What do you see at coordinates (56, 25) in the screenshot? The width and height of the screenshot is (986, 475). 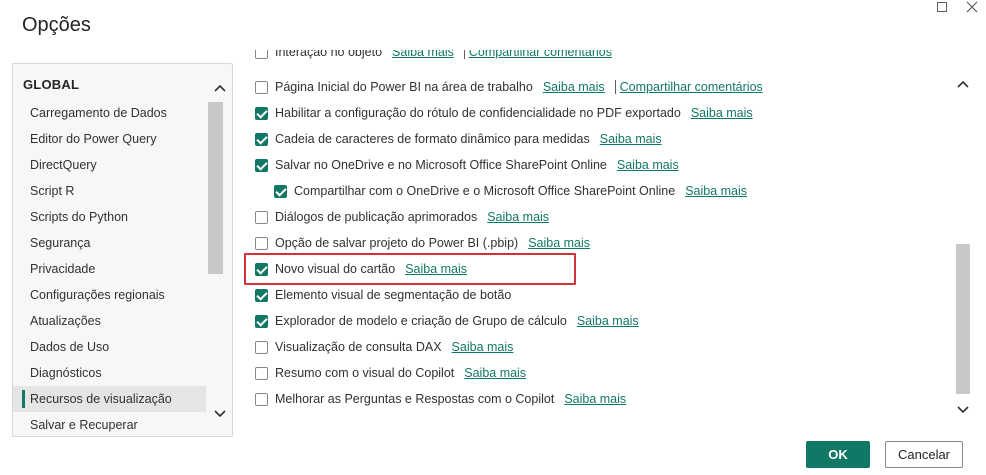 I see `dialog-title: Opções` at bounding box center [56, 25].